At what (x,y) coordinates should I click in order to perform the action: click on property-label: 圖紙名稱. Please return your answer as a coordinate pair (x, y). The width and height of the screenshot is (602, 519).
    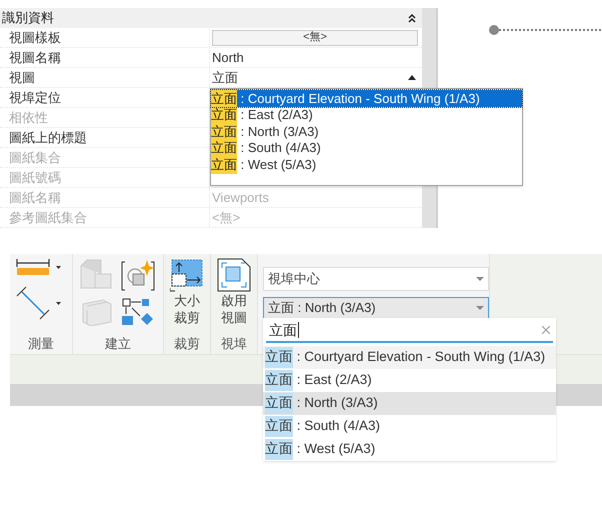
    Looking at the image, I should click on (35, 197).